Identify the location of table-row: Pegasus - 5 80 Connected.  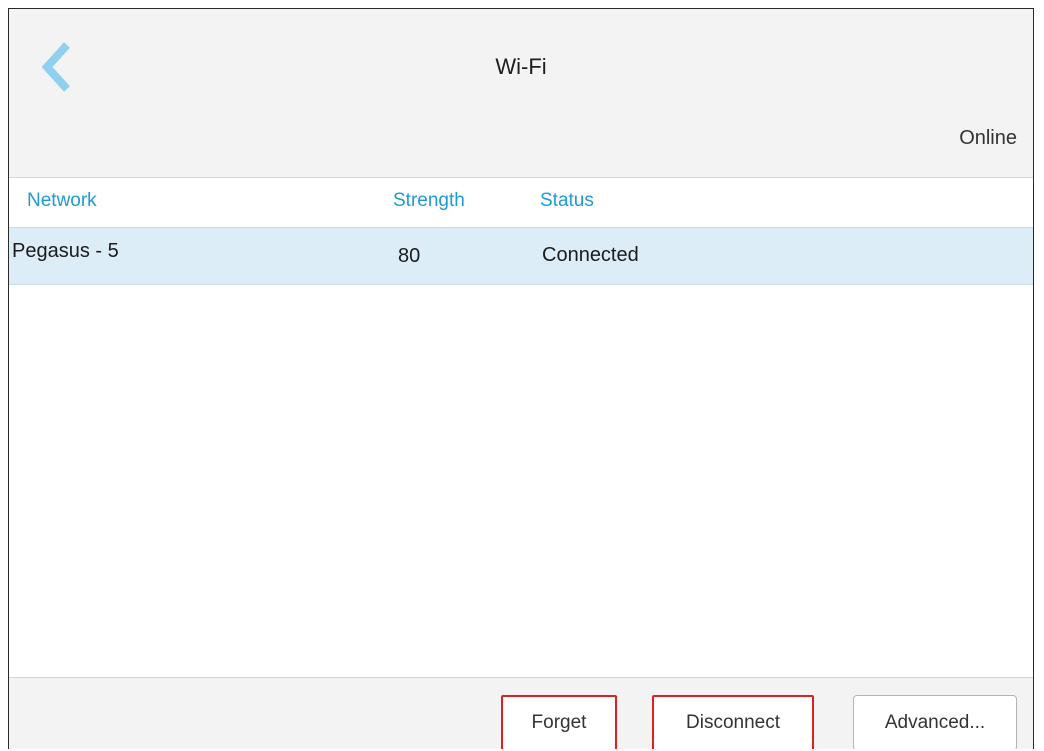
(521, 256).